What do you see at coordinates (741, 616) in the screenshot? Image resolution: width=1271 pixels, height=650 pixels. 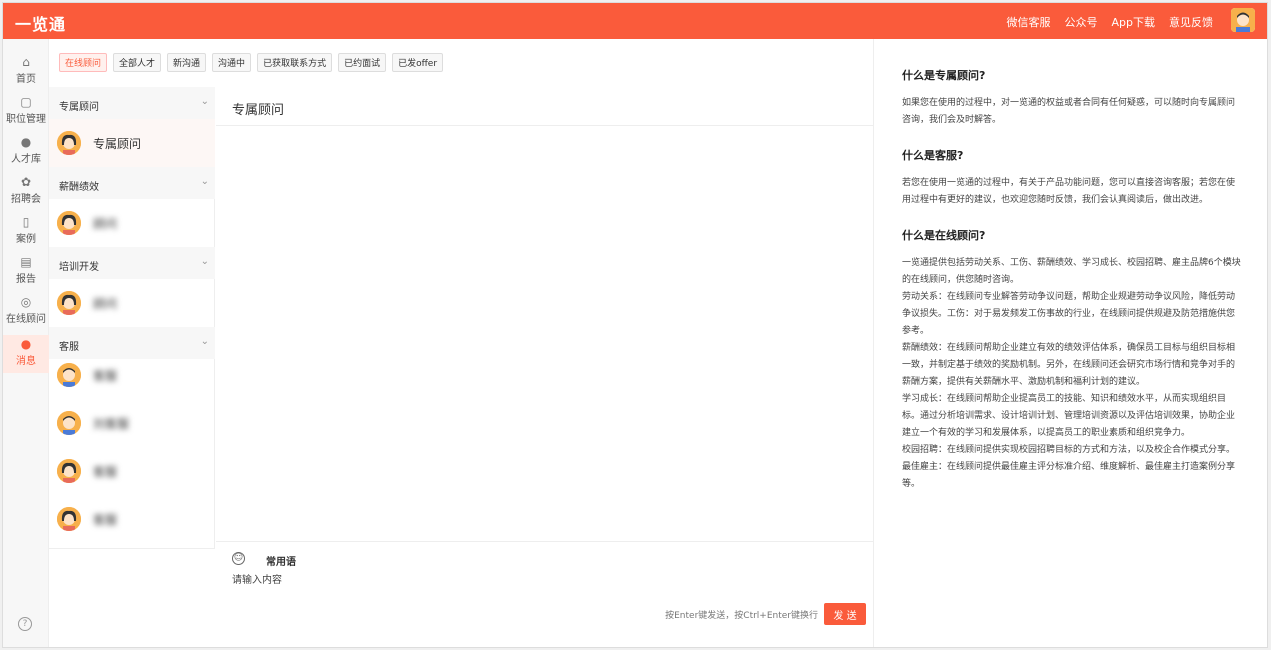 I see `send-hint: 按Enter键发送，按Ctrl+Enter键换行` at bounding box center [741, 616].